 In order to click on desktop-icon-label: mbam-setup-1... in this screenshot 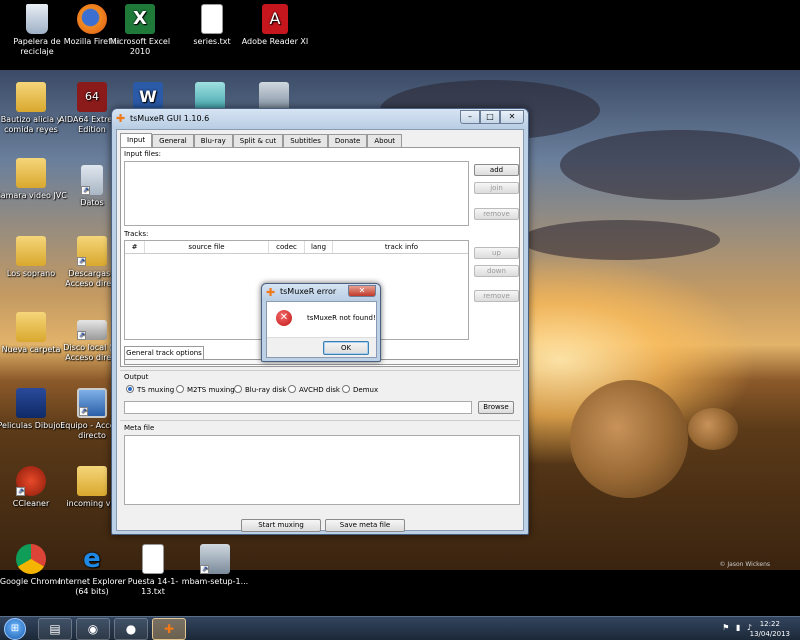, I will do `click(215, 581)`.